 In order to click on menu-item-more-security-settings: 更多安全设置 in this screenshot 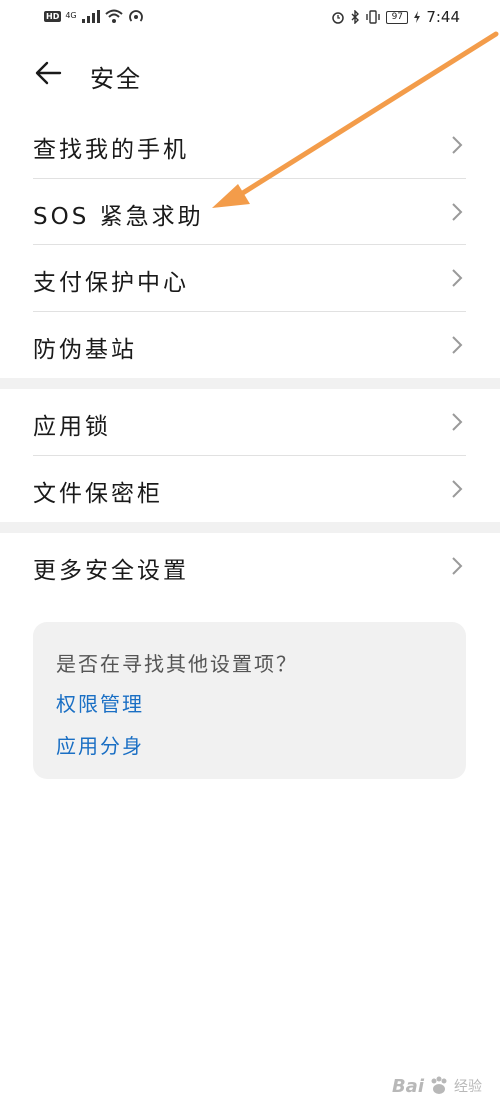, I will do `click(250, 566)`.